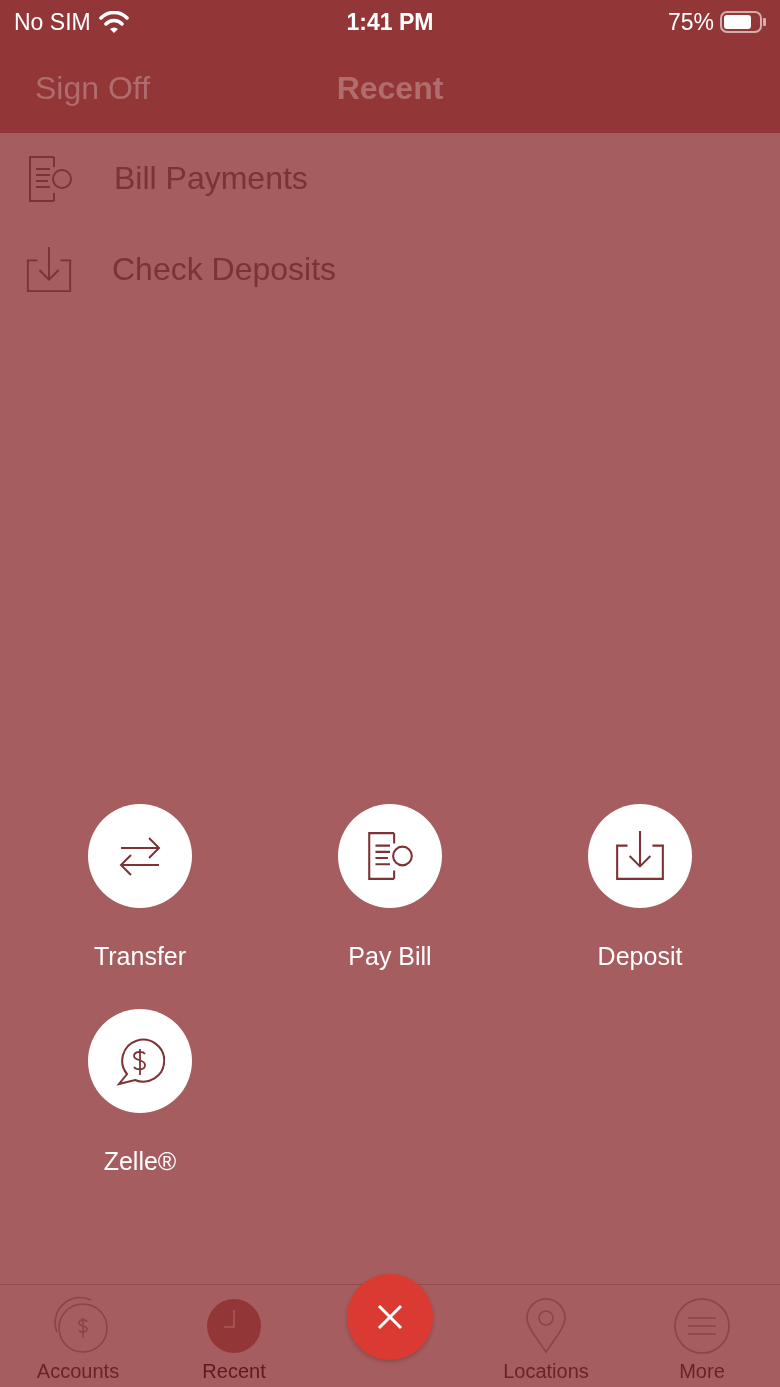  Describe the element at coordinates (78, 1336) in the screenshot. I see `tab-bar-item: Accounts` at that location.